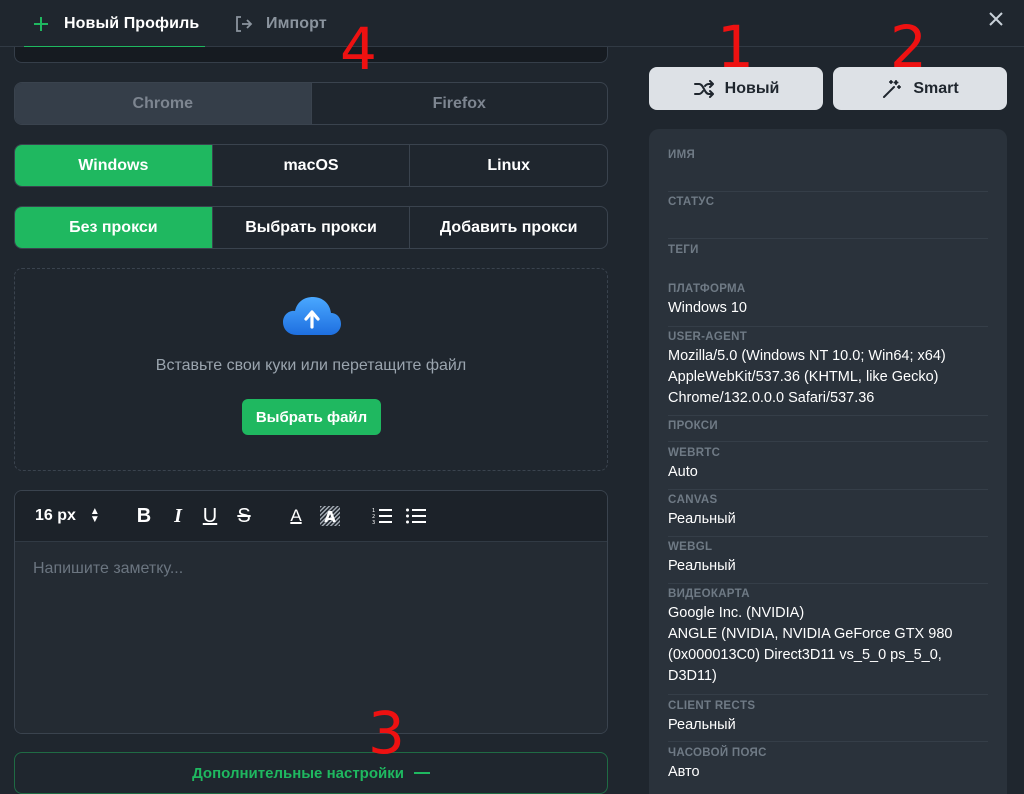 The height and width of the screenshot is (794, 1024). I want to click on info-status-label: СТАТУС, so click(691, 202).